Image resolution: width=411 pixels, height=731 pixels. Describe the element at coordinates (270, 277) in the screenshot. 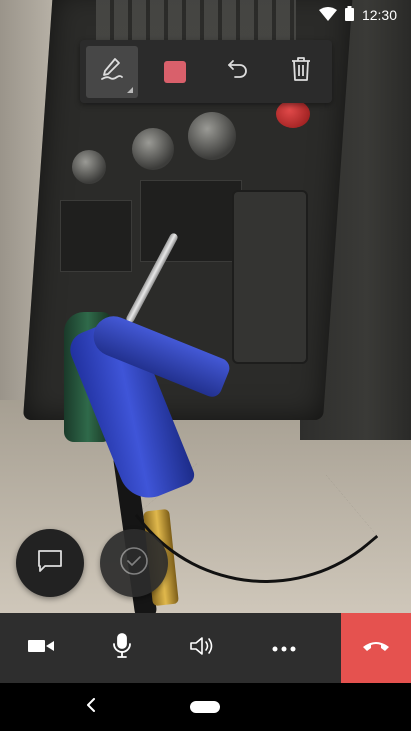

I see `tool-bracket` at that location.